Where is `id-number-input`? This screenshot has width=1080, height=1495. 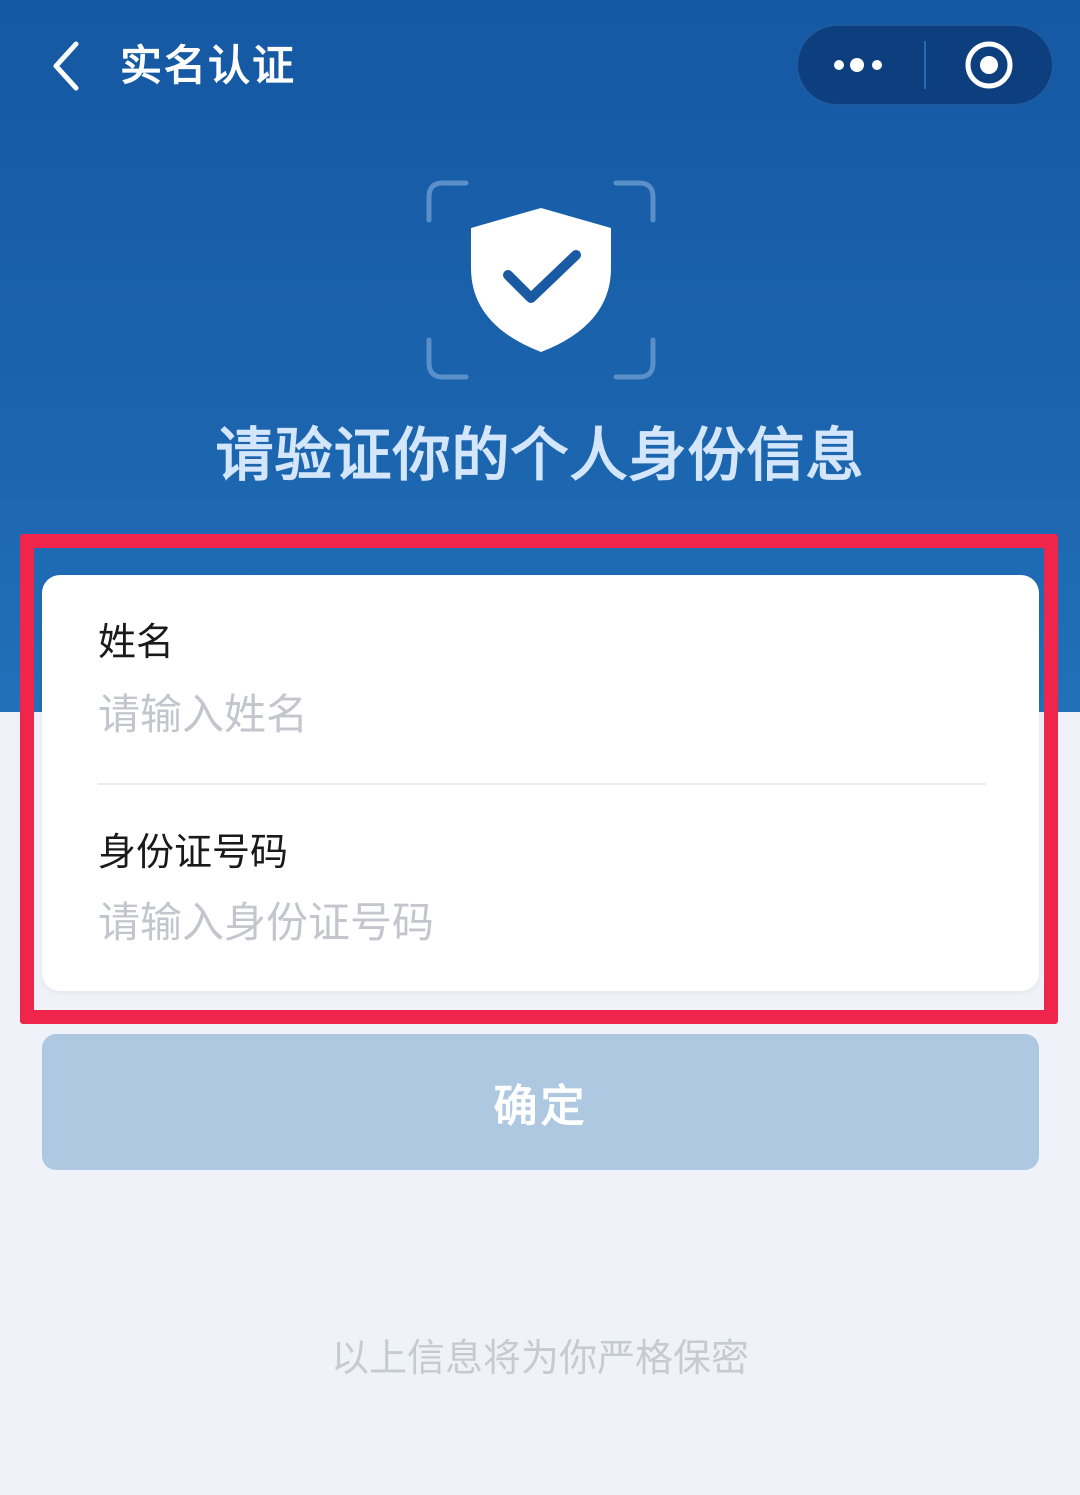
id-number-input is located at coordinates (540, 922).